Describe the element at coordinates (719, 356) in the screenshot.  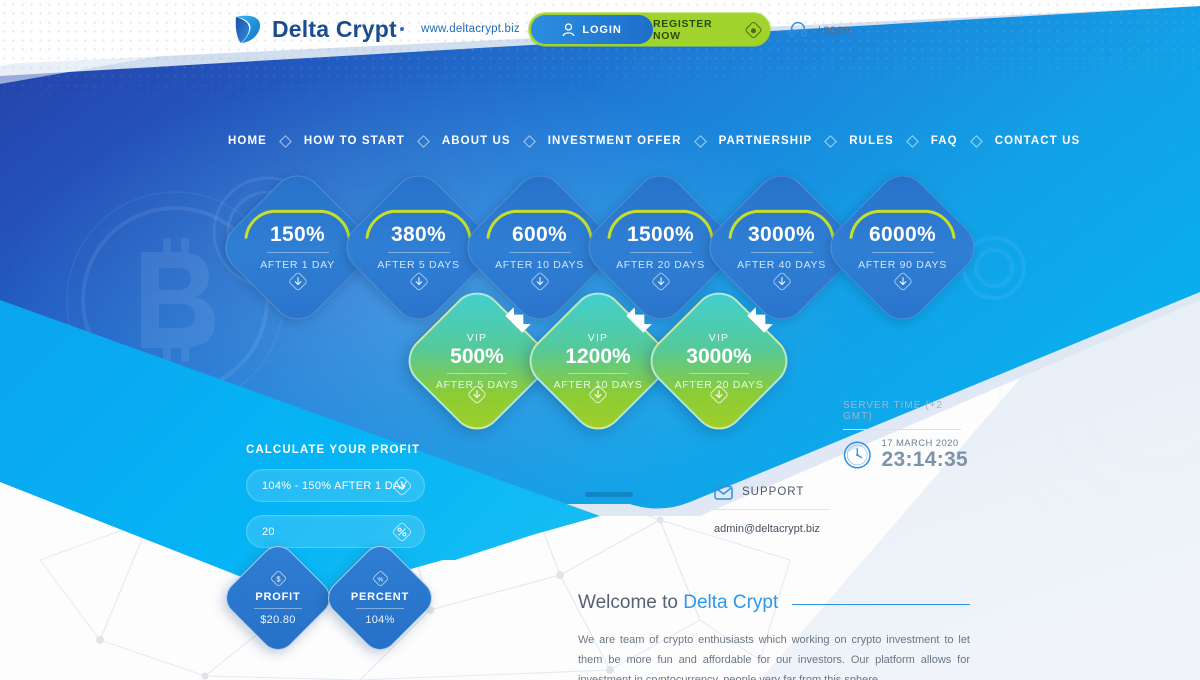
I see `vip-percent: 3000%` at that location.